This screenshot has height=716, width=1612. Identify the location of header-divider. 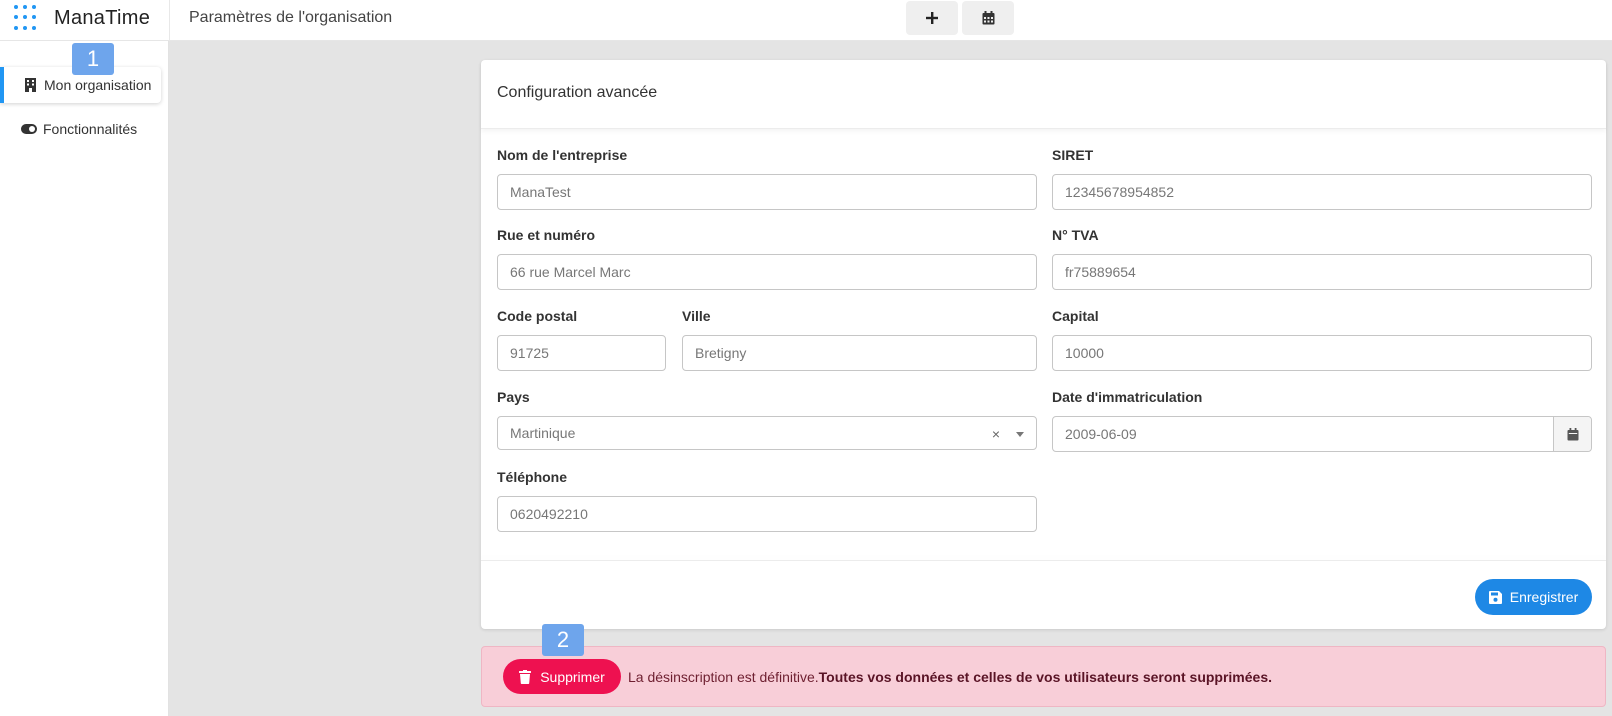
(169, 20).